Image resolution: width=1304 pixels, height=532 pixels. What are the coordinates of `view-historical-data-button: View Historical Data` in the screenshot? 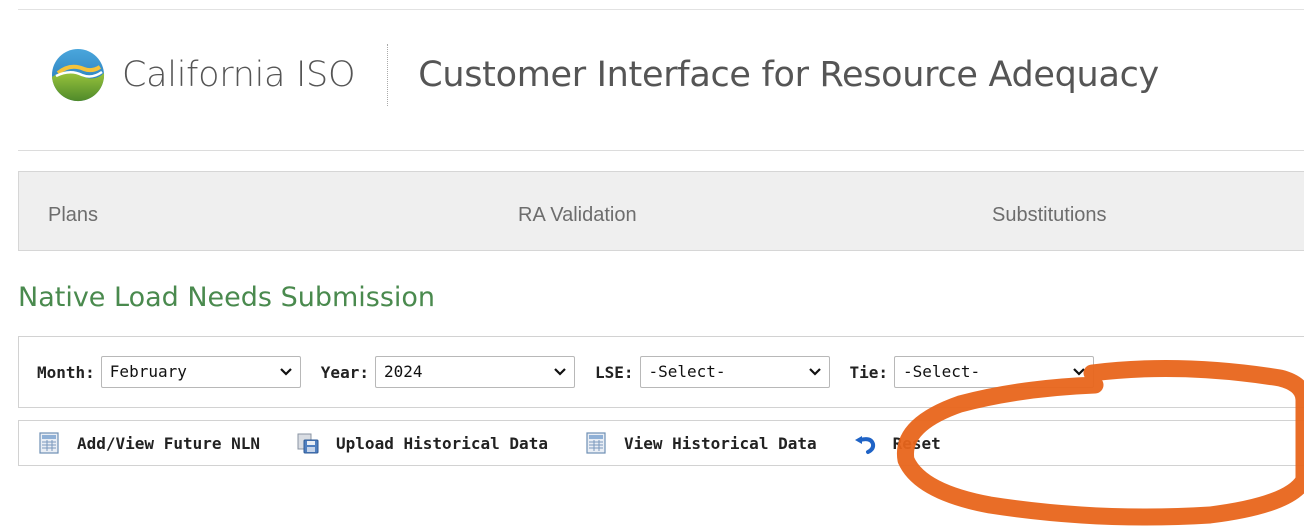 It's located at (700, 443).